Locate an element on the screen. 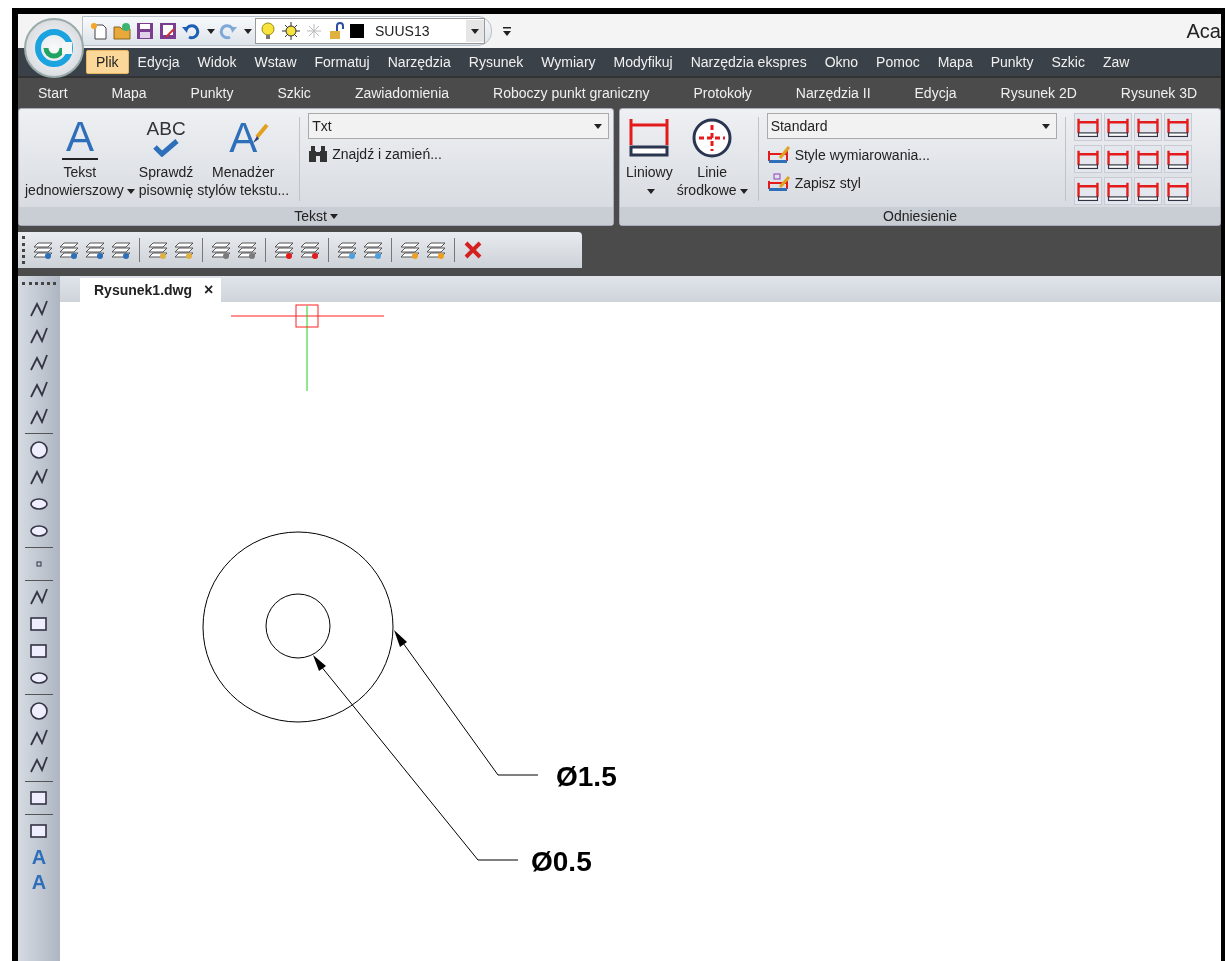 The height and width of the screenshot is (961, 1229). window-title: Aca is located at coordinates (1203, 31).